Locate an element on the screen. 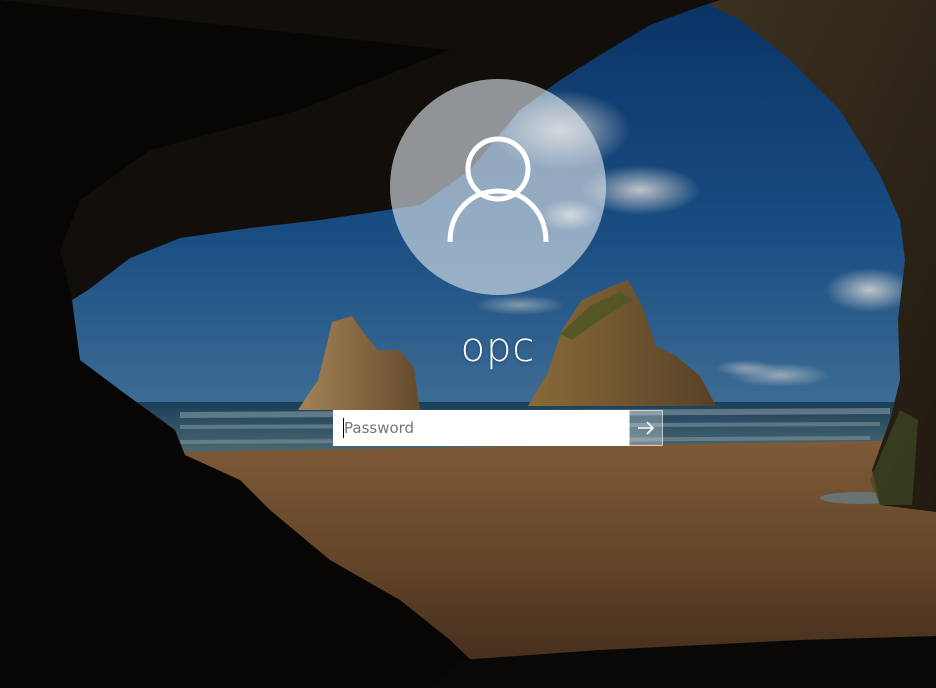 This screenshot has height=688, width=936. arrow-right-icon is located at coordinates (646, 428).